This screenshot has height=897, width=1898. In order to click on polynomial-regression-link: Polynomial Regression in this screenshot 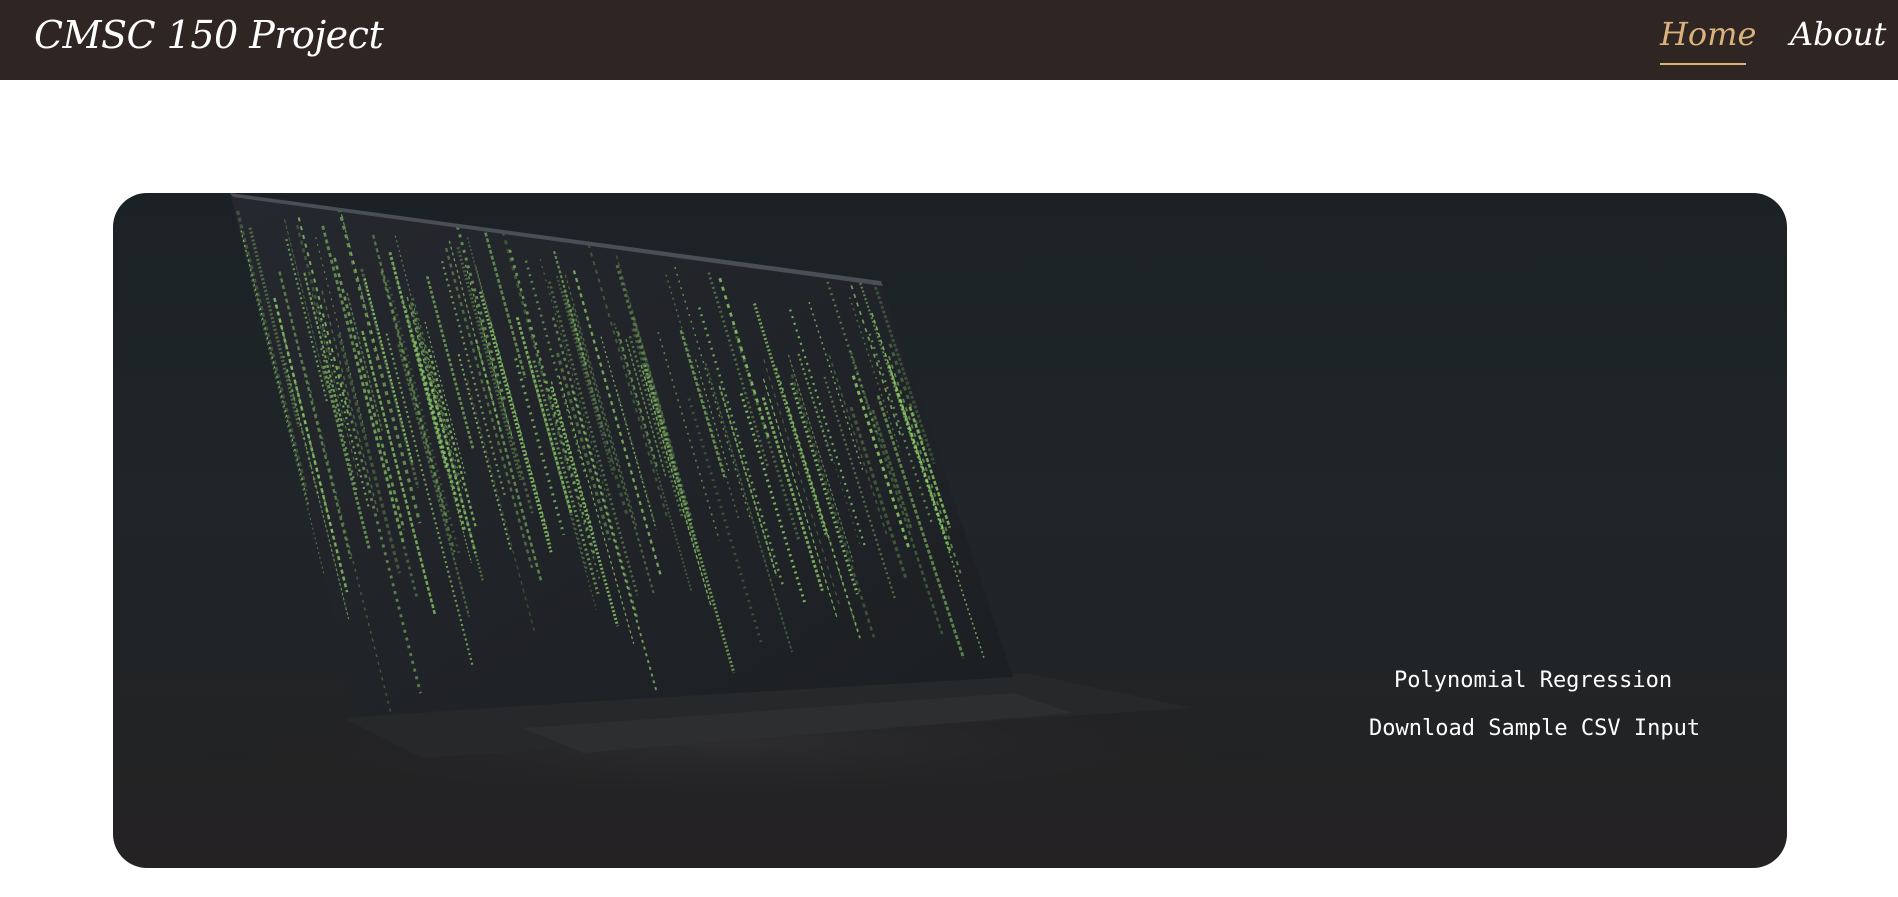, I will do `click(1533, 680)`.